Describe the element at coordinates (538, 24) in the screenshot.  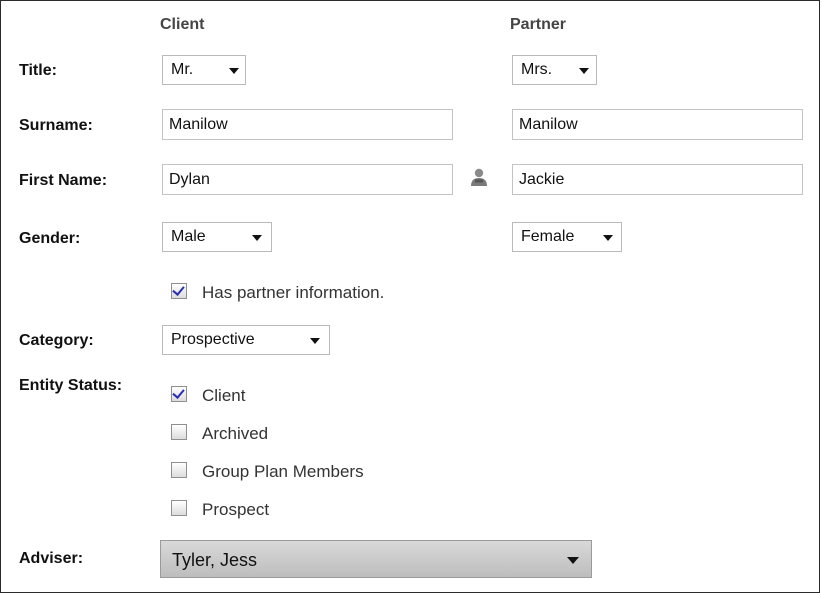
I see `partner-column-header: Partner` at that location.